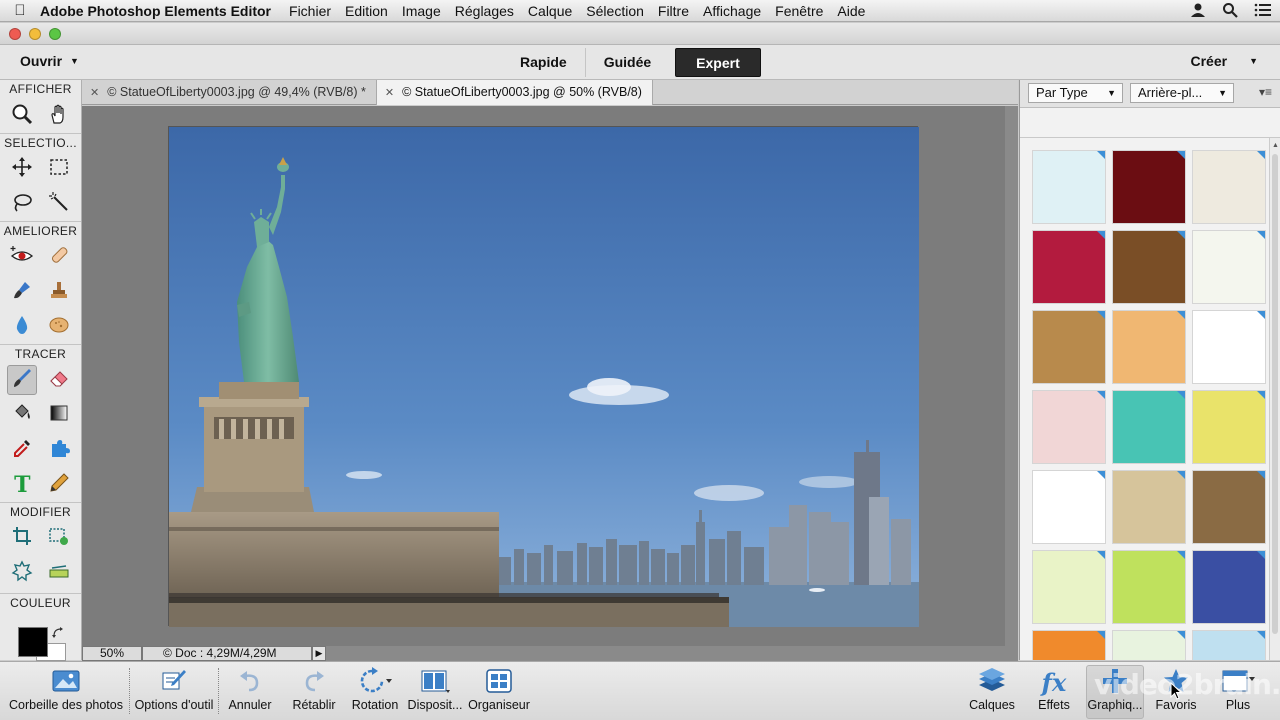 The image size is (1280, 720). Describe the element at coordinates (174, 682) in the screenshot. I see `tool-options-icon` at that location.